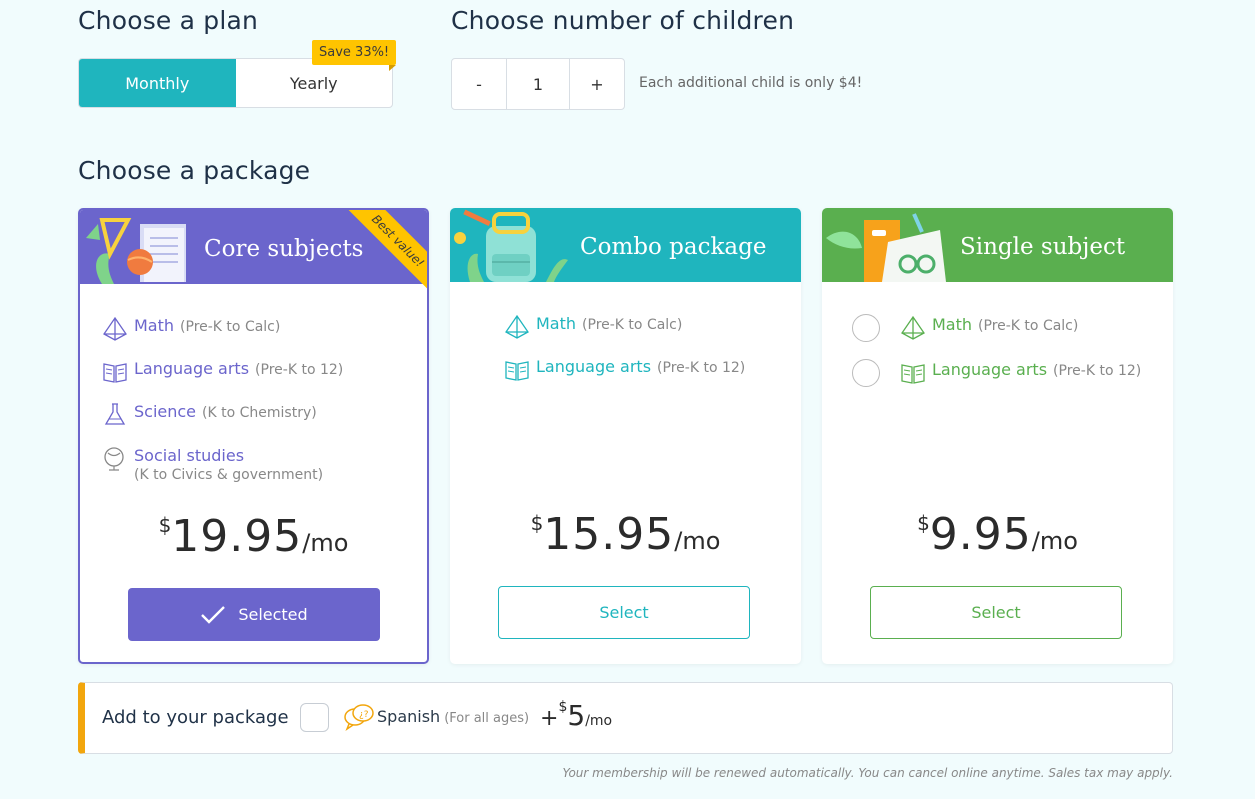  I want to click on price: $15.95/mo, so click(625, 534).